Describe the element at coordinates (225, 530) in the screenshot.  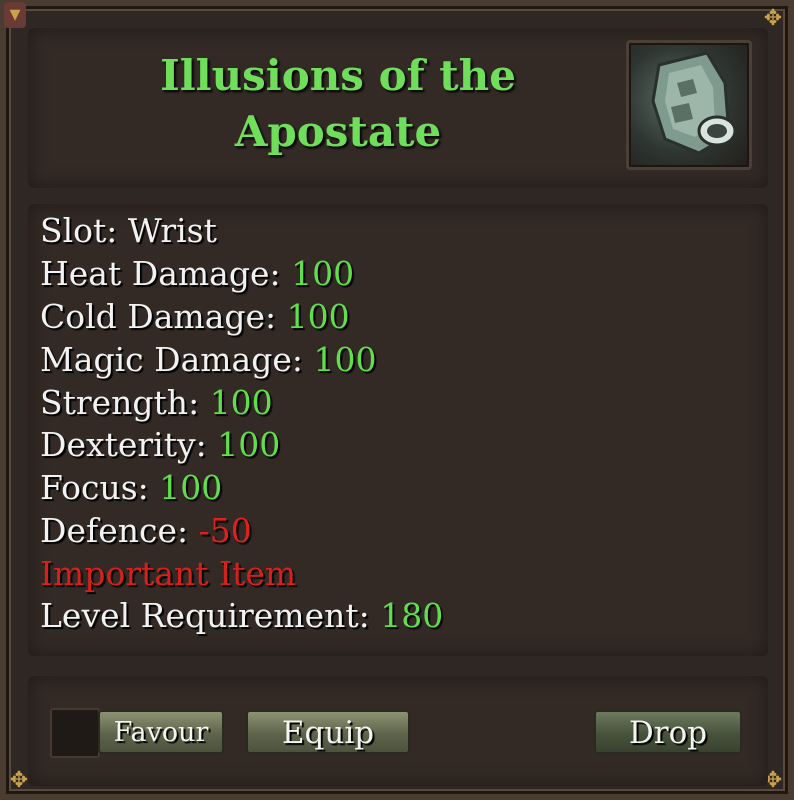
I see `stat-value: -50` at that location.